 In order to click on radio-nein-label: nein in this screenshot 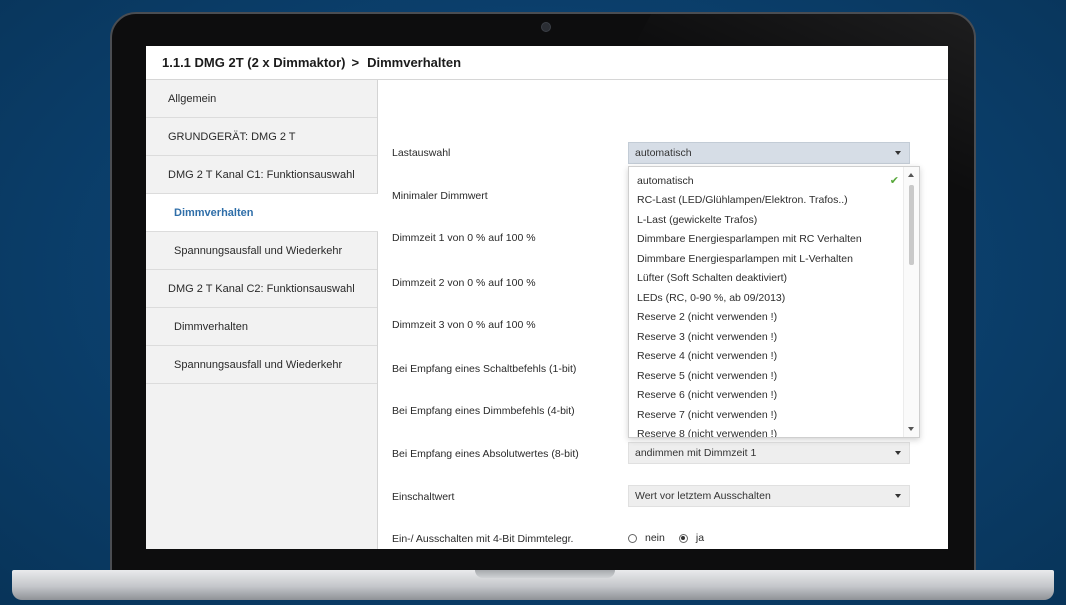, I will do `click(655, 538)`.